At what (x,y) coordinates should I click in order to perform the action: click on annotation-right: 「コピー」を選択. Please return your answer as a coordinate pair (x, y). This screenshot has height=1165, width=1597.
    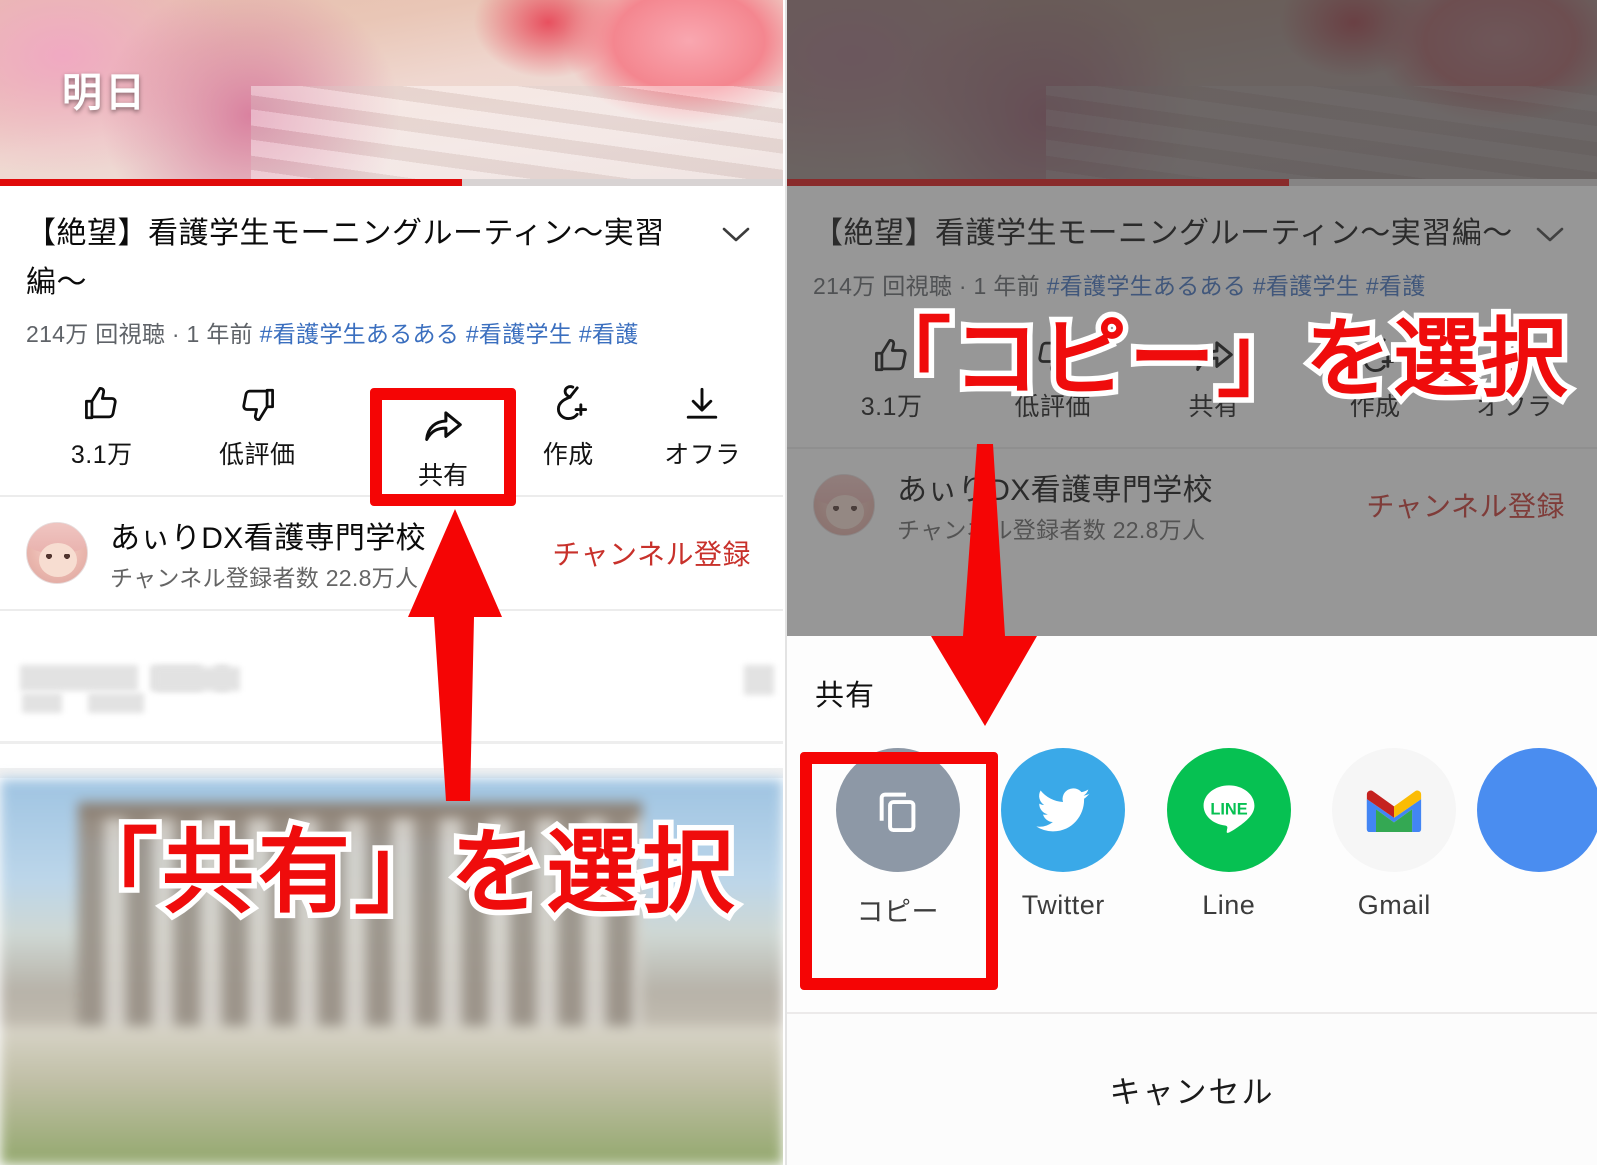
    Looking at the image, I should click on (1216, 359).